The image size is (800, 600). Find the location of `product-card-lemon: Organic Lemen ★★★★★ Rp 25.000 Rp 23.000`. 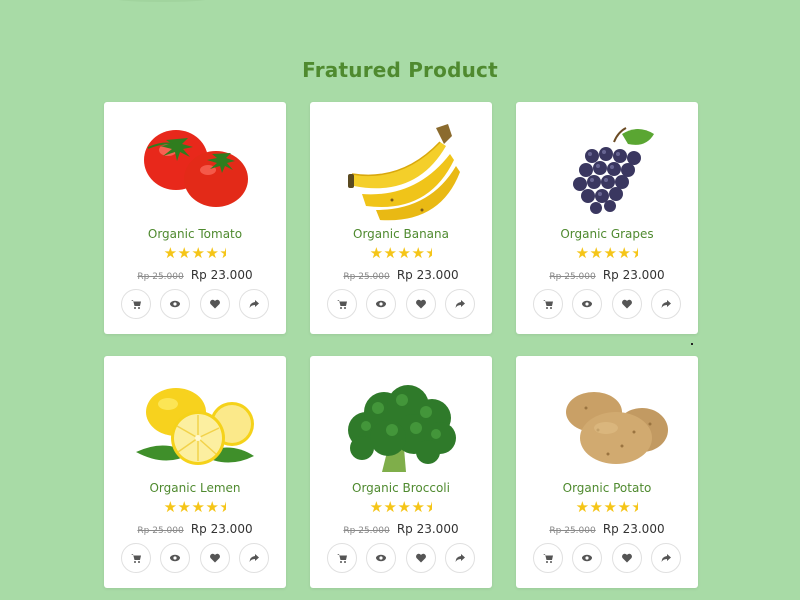

product-card-lemon: Organic Lemen ★★★★★ Rp 25.000 Rp 23.000 is located at coordinates (195, 472).